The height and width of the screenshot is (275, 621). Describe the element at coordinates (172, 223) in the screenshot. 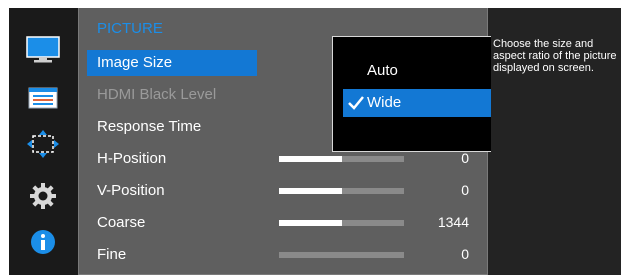

I see `menu-item-coarse: Coarse` at that location.